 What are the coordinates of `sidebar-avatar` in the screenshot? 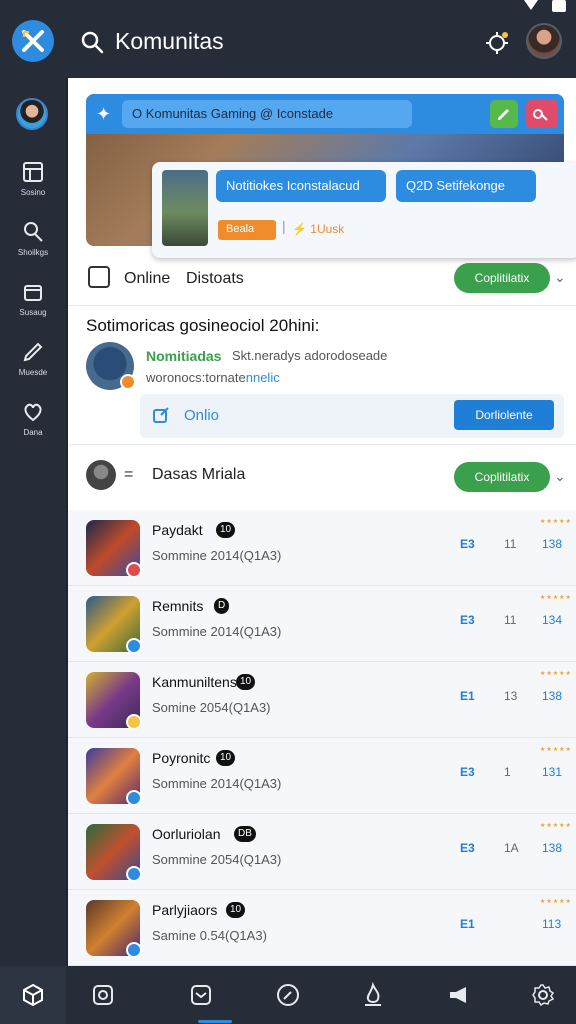 It's located at (32, 114).